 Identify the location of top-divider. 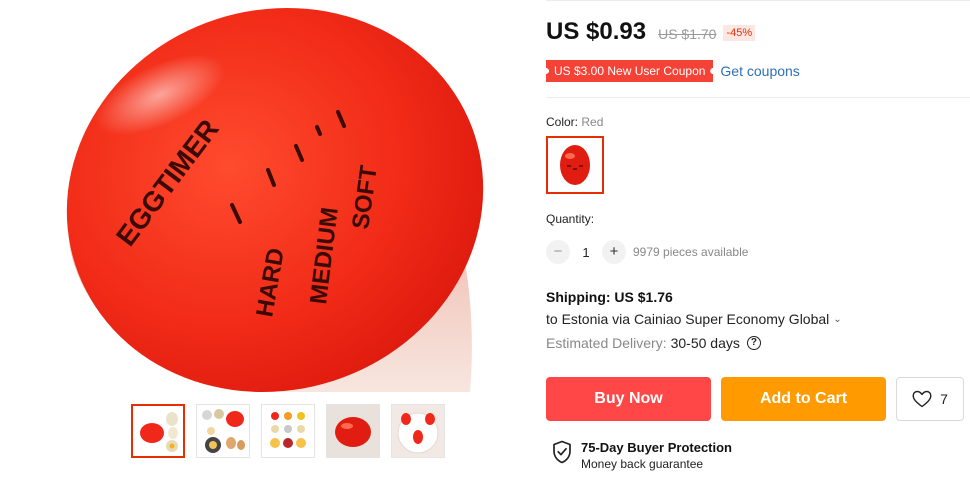
(758, 0).